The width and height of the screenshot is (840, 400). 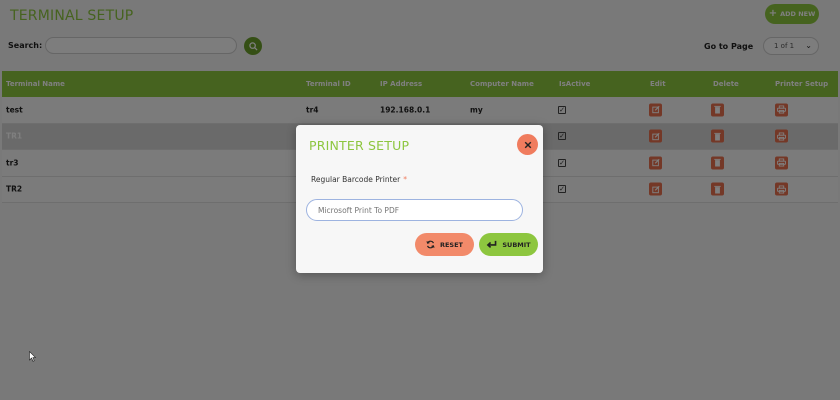 I want to click on mouse-cursor-icon, so click(x=32, y=356).